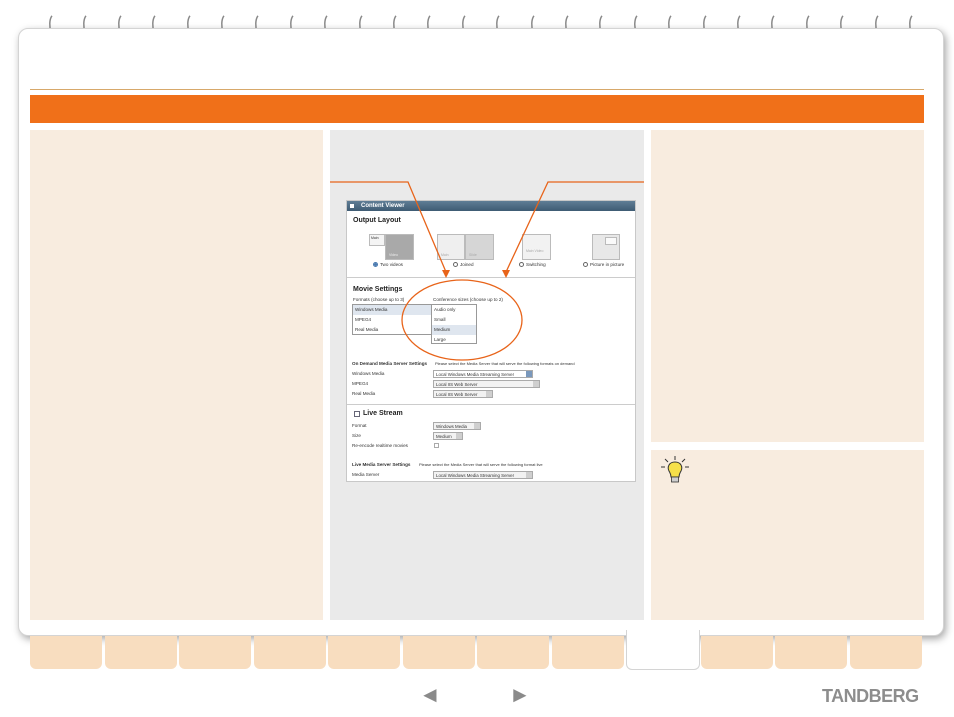 This screenshot has width=954, height=717. I want to click on tip-panel, so click(787, 535).